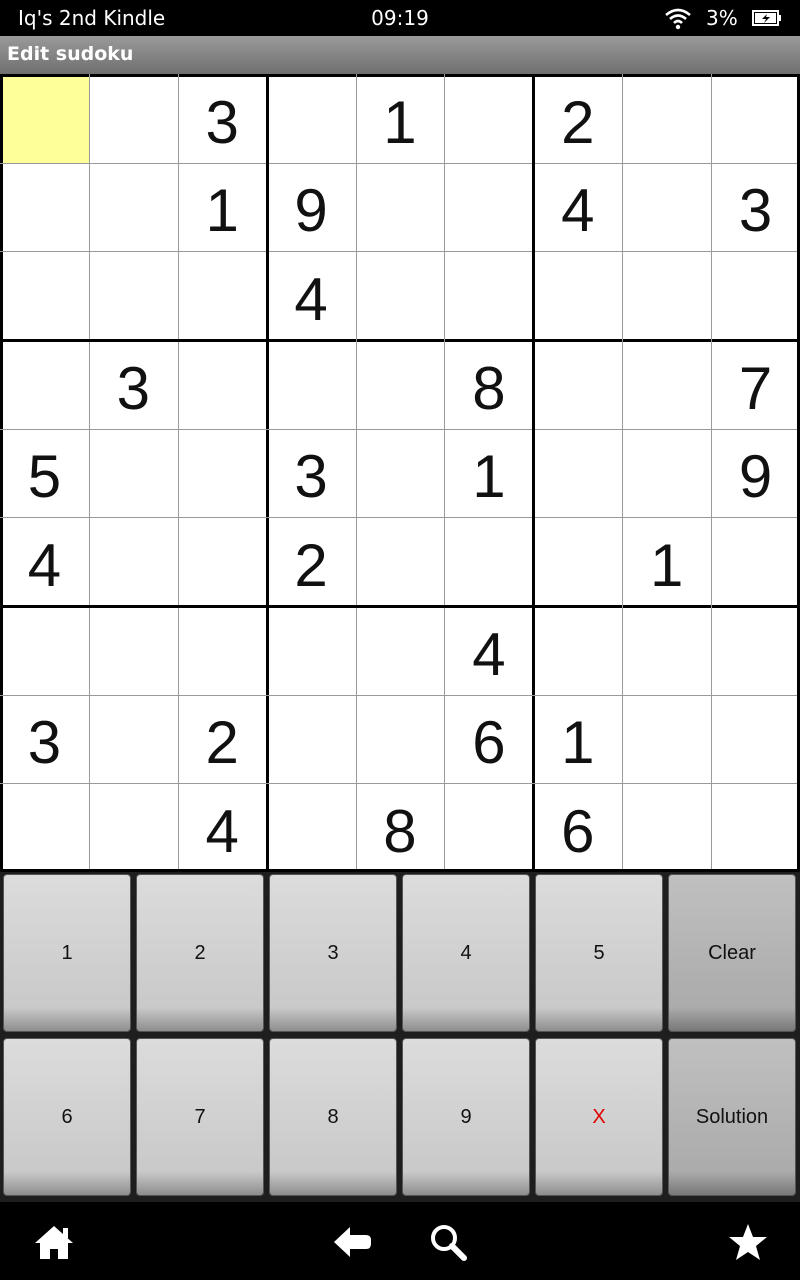 This screenshot has height=1280, width=800. Describe the element at coordinates (54, 1242) in the screenshot. I see `home-icon` at that location.